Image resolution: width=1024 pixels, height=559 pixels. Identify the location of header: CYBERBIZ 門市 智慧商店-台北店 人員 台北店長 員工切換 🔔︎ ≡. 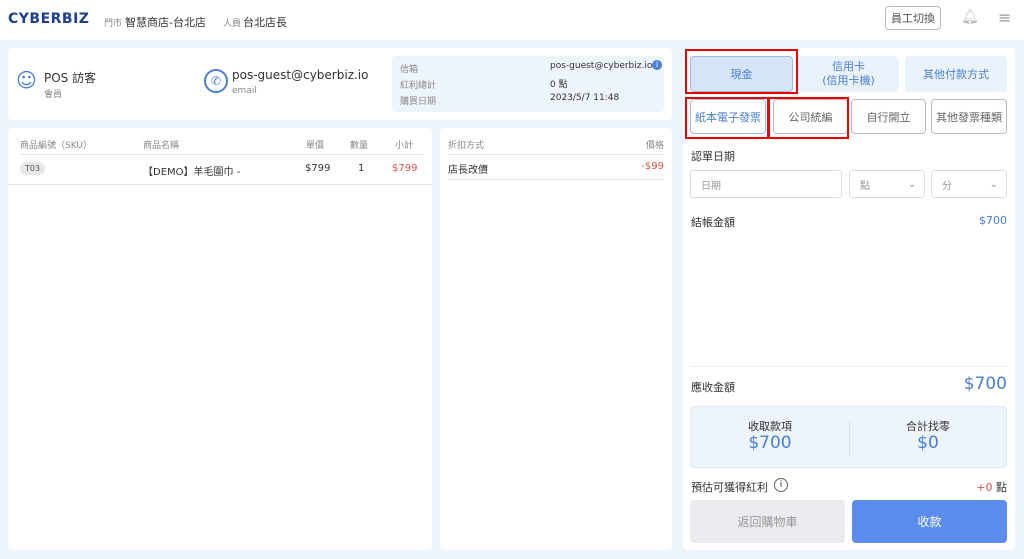
(512, 20).